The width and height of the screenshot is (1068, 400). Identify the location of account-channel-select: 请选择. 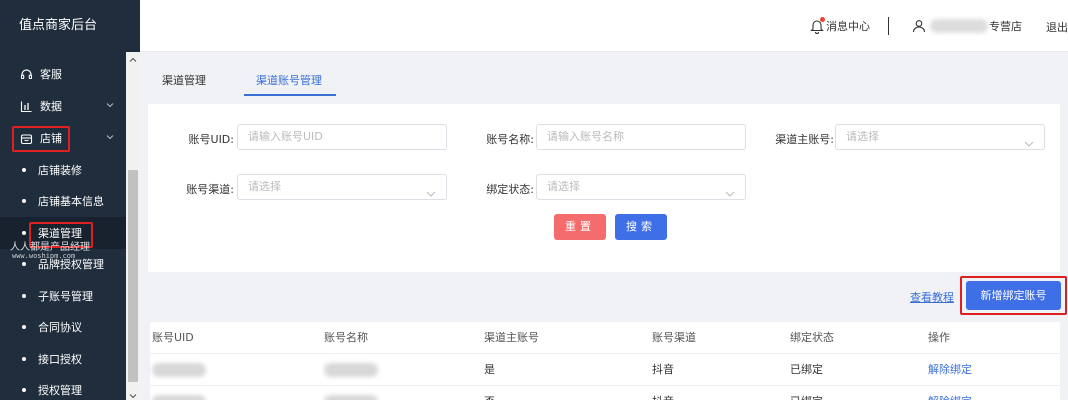
(342, 187).